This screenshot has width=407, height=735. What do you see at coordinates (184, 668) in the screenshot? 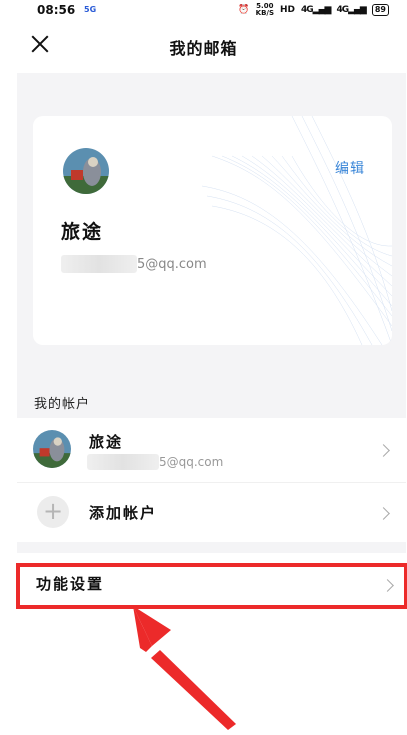
I see `red-arrow-annotation` at bounding box center [184, 668].